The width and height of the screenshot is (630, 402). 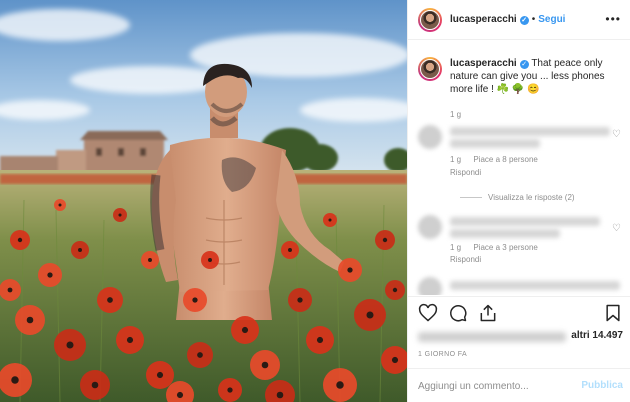 What do you see at coordinates (505, 159) in the screenshot?
I see `comment-likes: Piace a 8 persone` at bounding box center [505, 159].